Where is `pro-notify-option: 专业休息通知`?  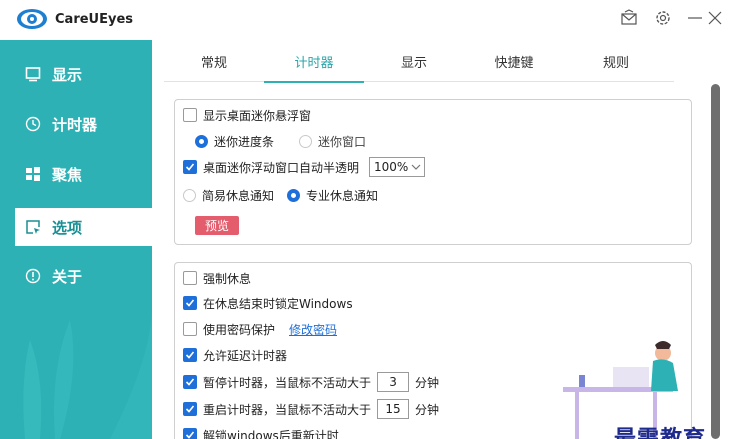 pro-notify-option: 专业休息通知 is located at coordinates (332, 195).